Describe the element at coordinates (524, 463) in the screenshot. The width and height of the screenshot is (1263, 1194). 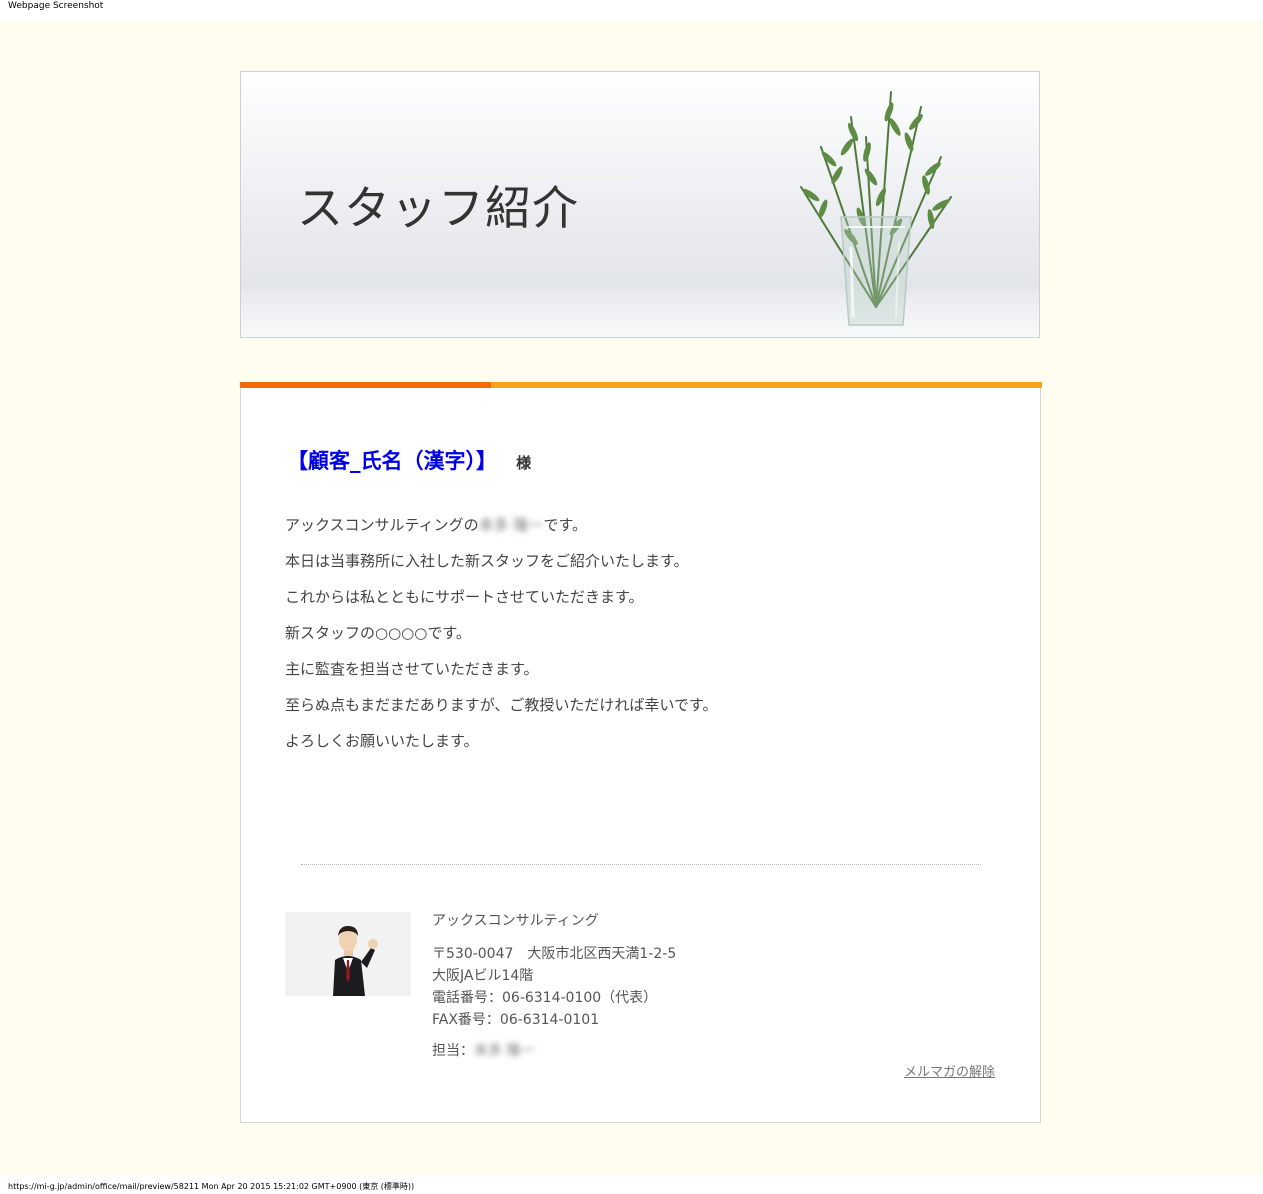
I see `honorific: 様` at that location.